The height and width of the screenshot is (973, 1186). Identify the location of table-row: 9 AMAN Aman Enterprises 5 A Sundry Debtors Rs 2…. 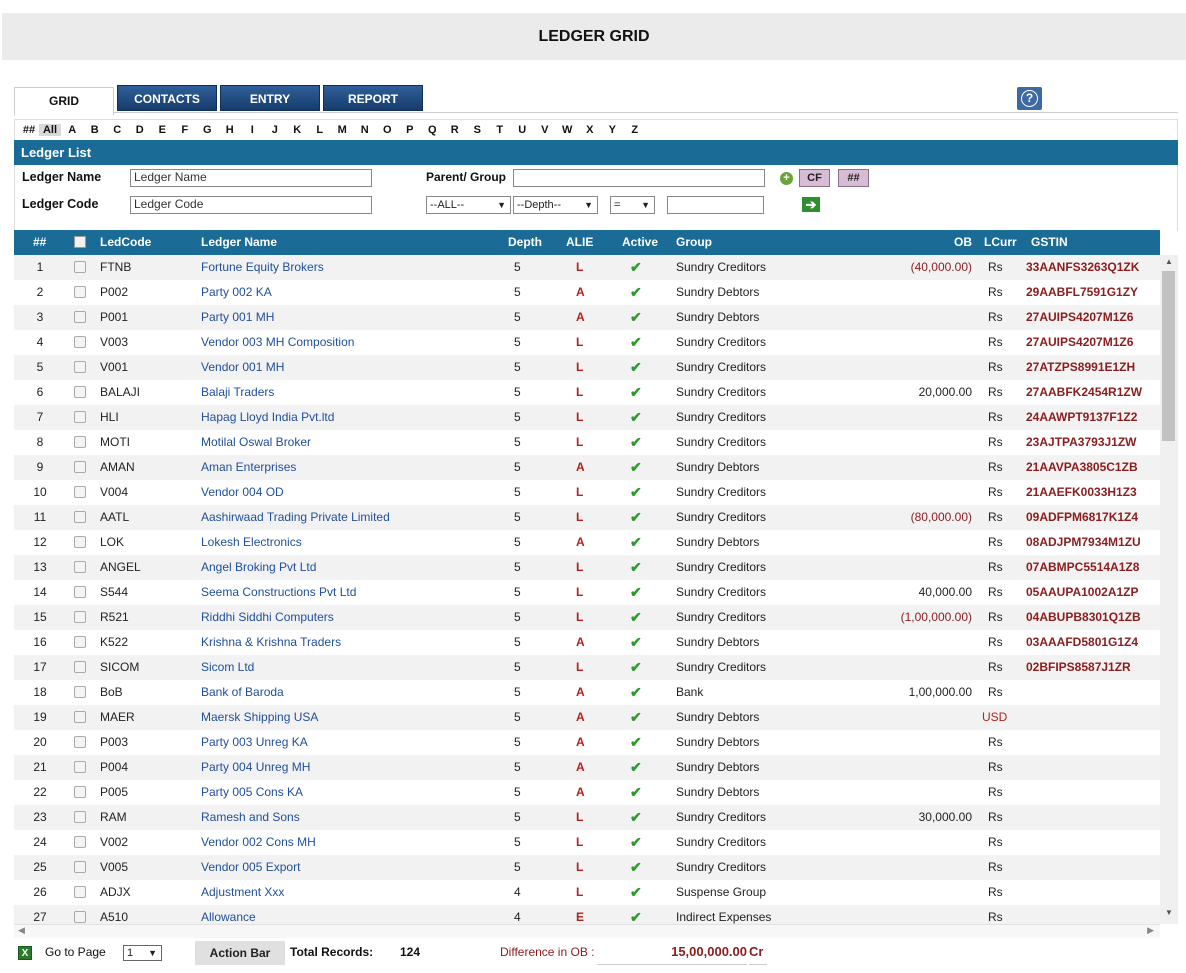
(587, 467).